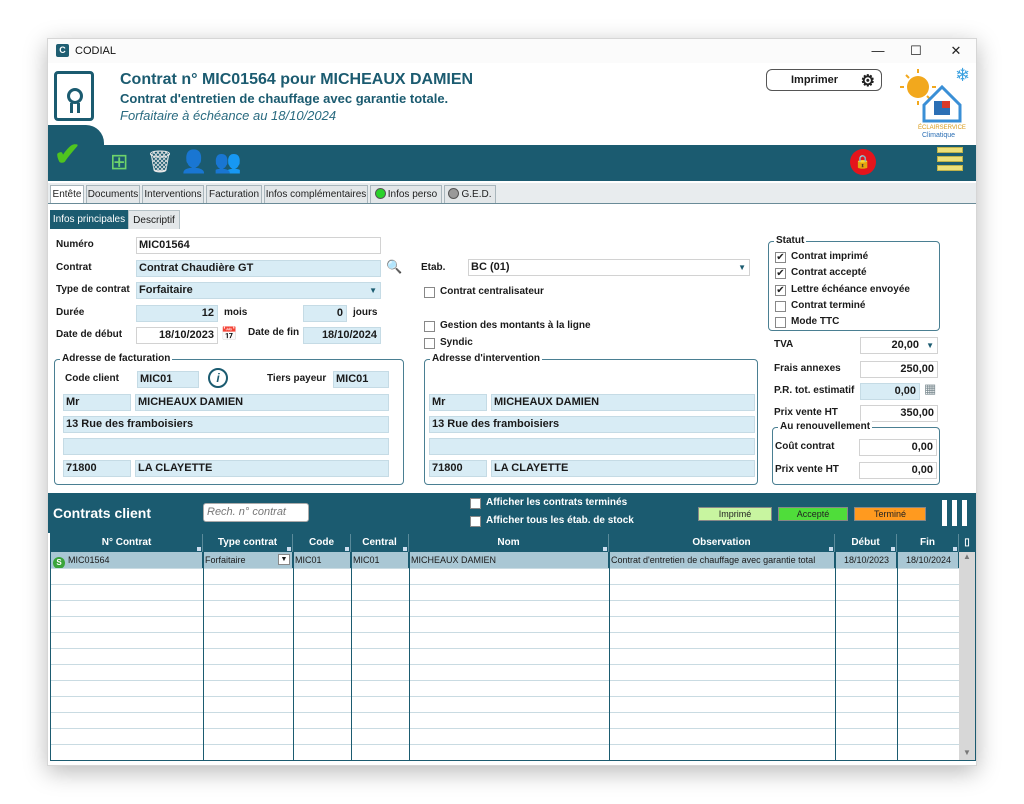  I want to click on company-logo: ❄ ÉCLAIRSERVICE Climatique, so click(935, 102).